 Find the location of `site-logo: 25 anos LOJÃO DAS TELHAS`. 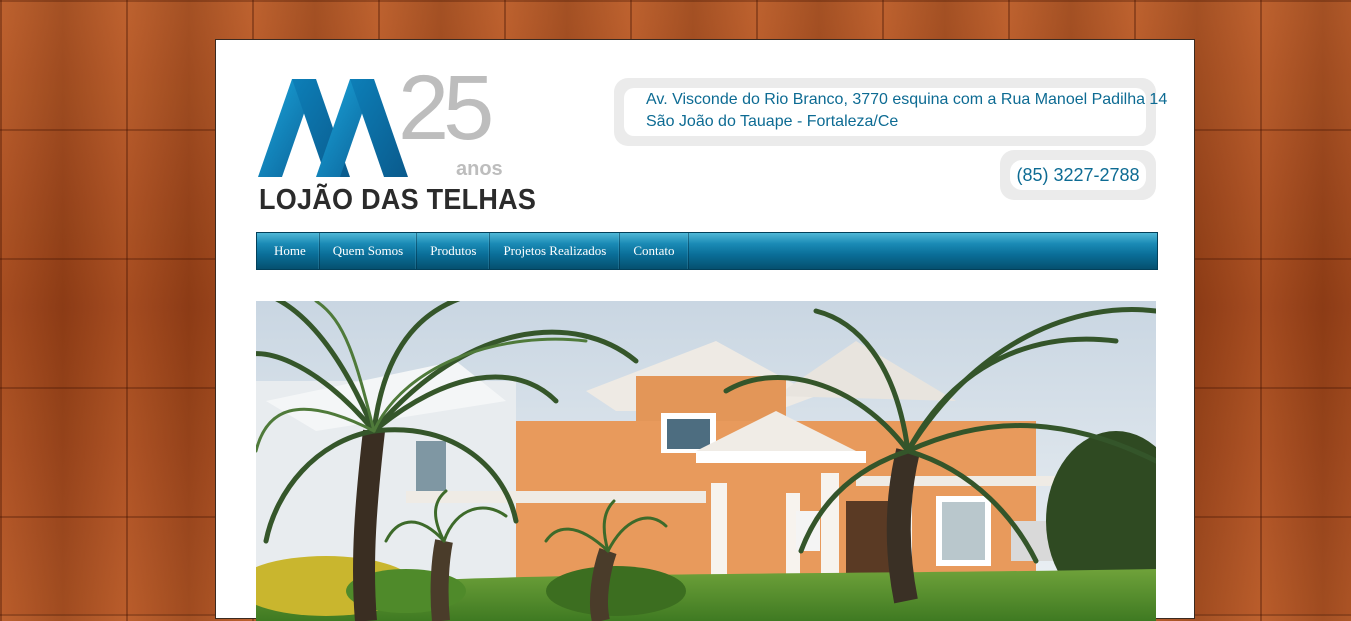

site-logo: 25 anos LOJÃO DAS TELHAS is located at coordinates (397, 139).